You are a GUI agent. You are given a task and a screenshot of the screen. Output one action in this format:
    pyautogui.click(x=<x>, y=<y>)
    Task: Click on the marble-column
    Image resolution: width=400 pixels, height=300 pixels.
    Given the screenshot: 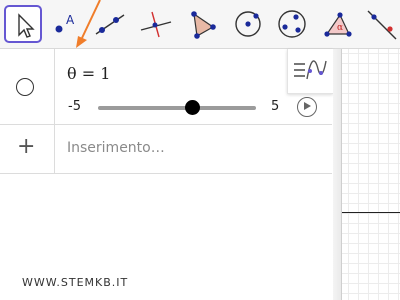 What is the action you would take?
    pyautogui.click(x=27, y=86)
    